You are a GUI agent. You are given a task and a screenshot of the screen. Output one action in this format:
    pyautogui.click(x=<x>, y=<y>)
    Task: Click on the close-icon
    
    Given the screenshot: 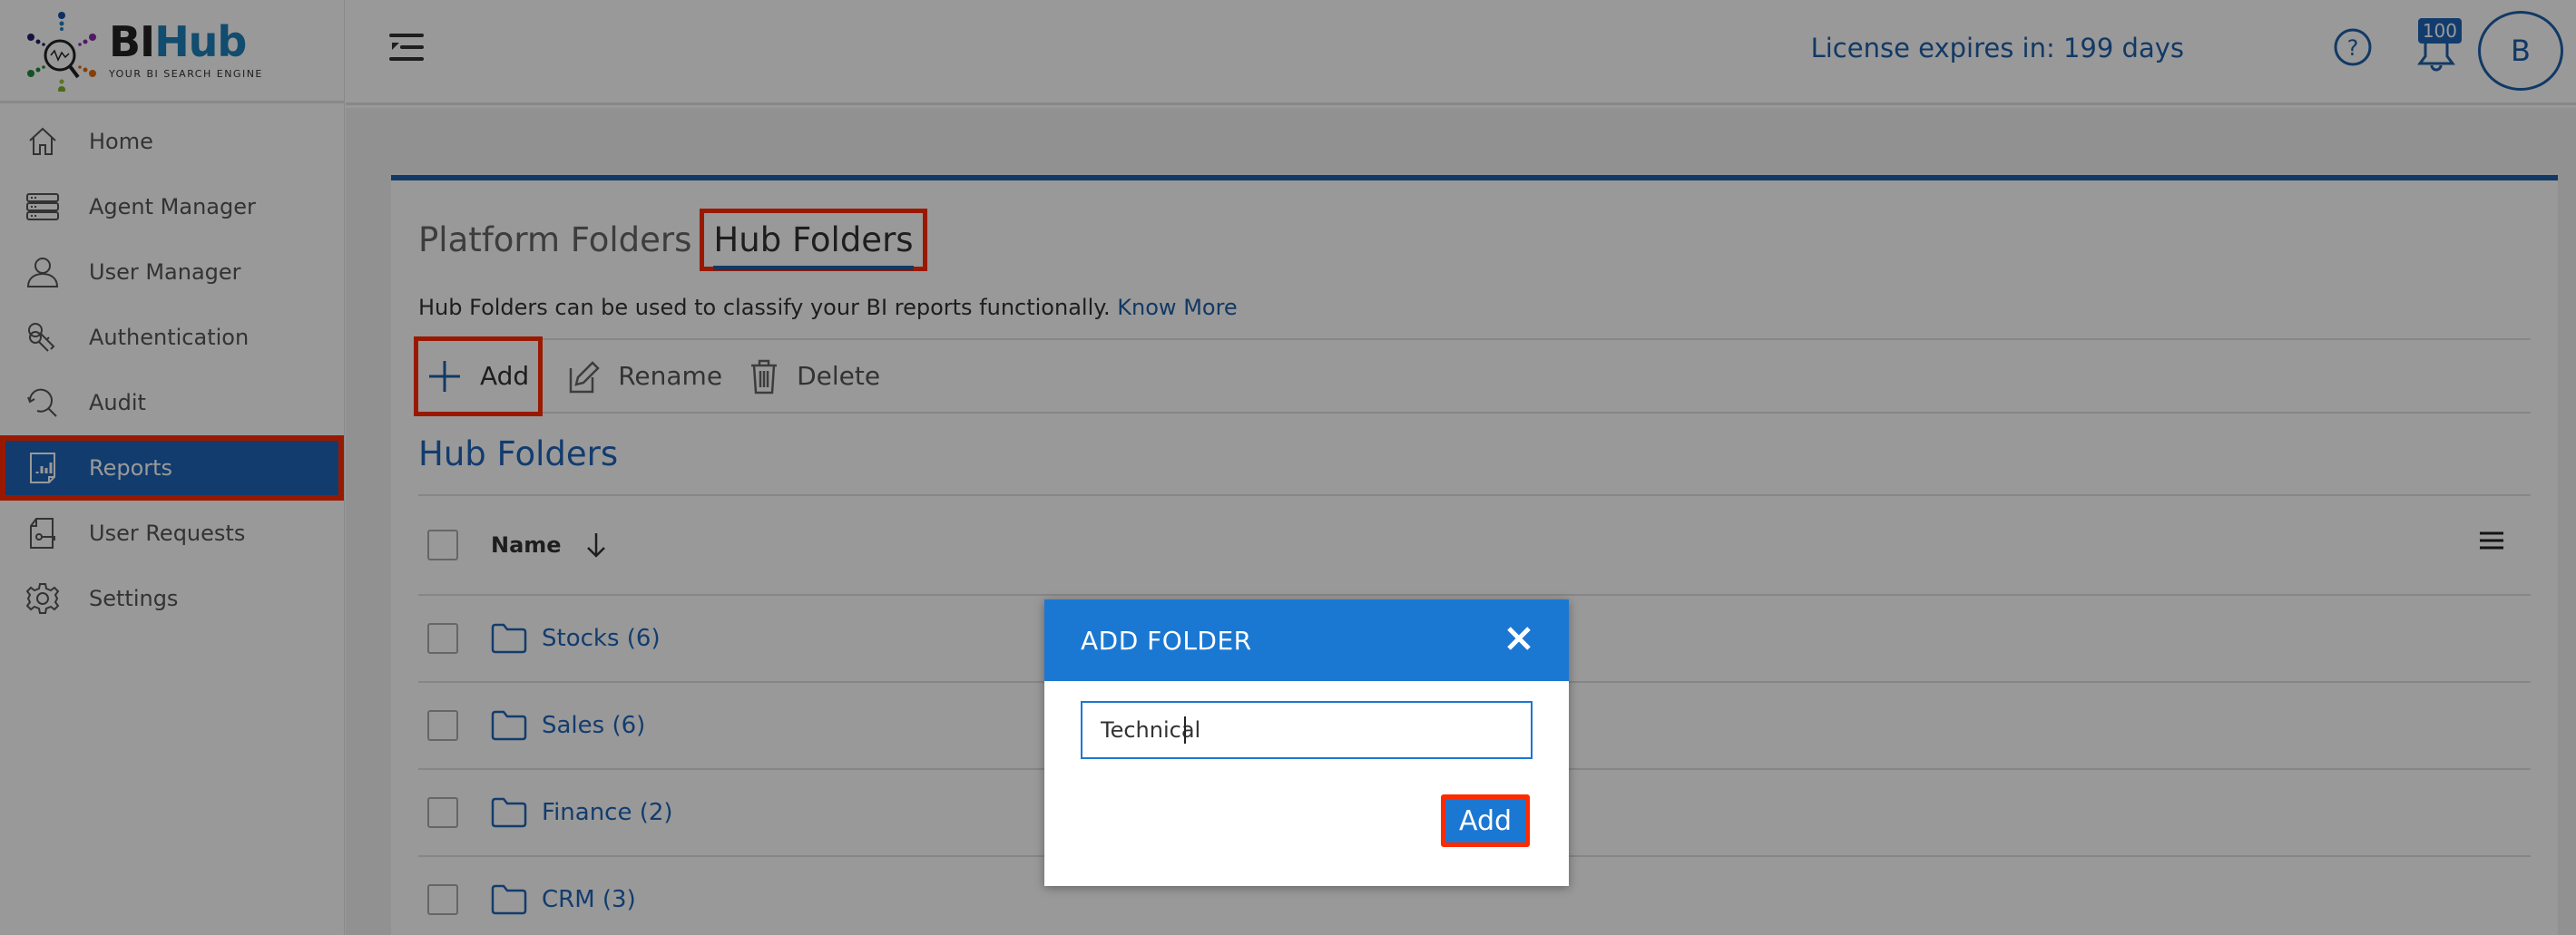 What is the action you would take?
    pyautogui.click(x=1519, y=639)
    